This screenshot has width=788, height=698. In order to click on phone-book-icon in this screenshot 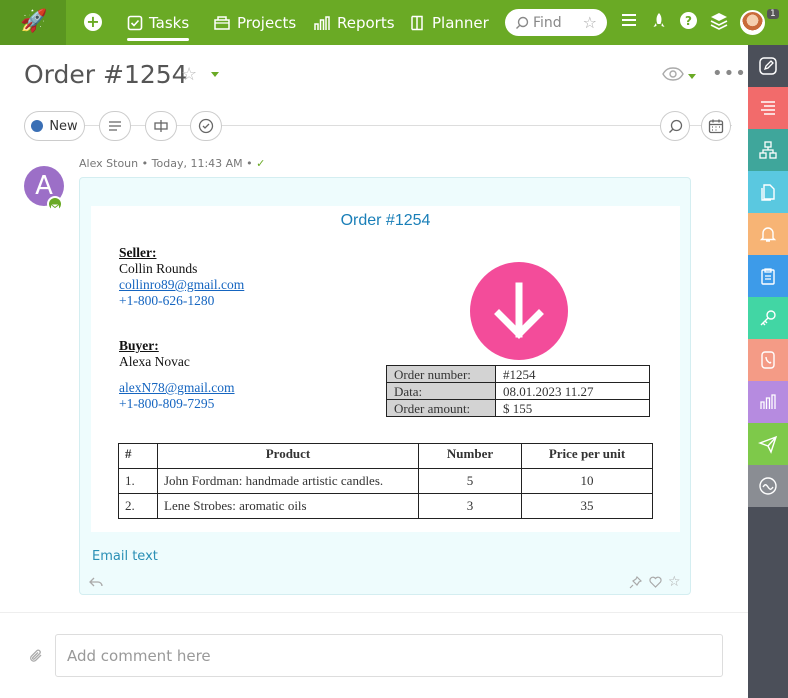, I will do `click(768, 360)`.